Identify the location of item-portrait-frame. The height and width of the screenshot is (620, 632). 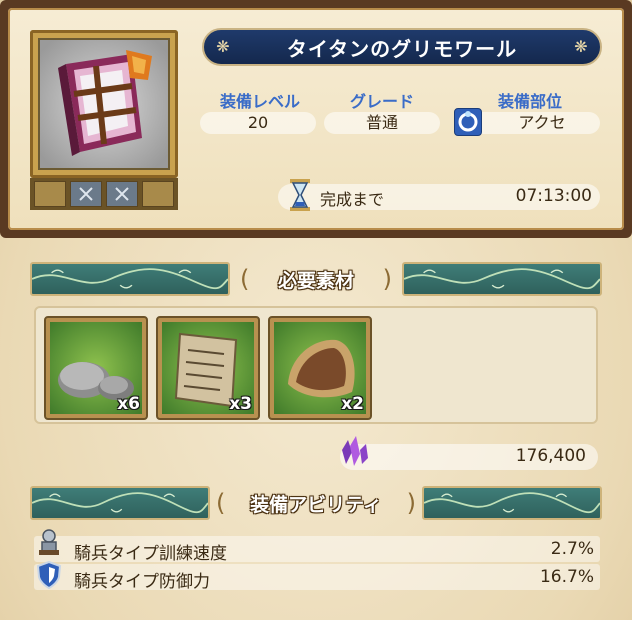
(104, 104).